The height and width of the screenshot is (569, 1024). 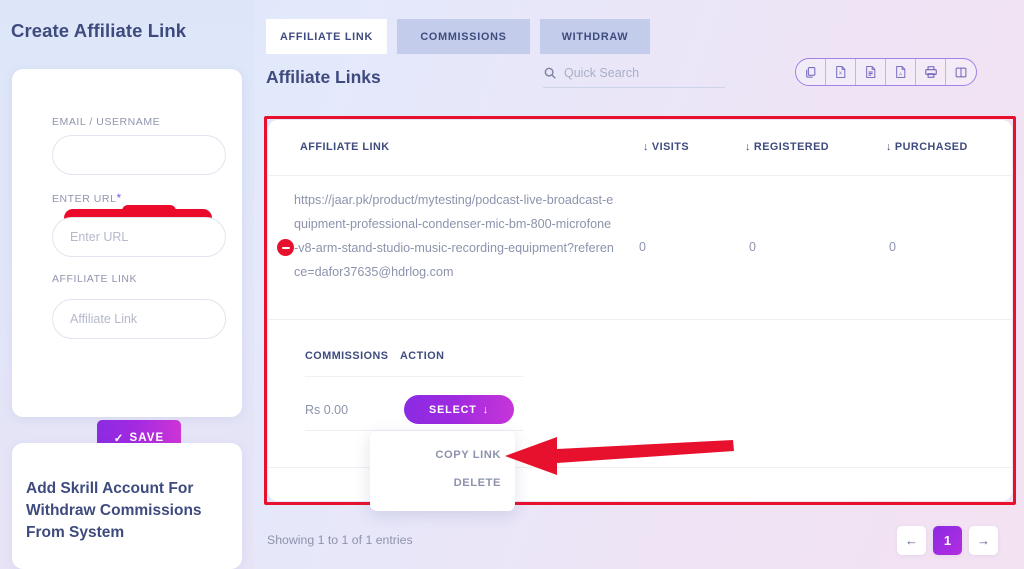 I want to click on affiliate-link-label: AFFILIATE LINK, so click(x=95, y=279).